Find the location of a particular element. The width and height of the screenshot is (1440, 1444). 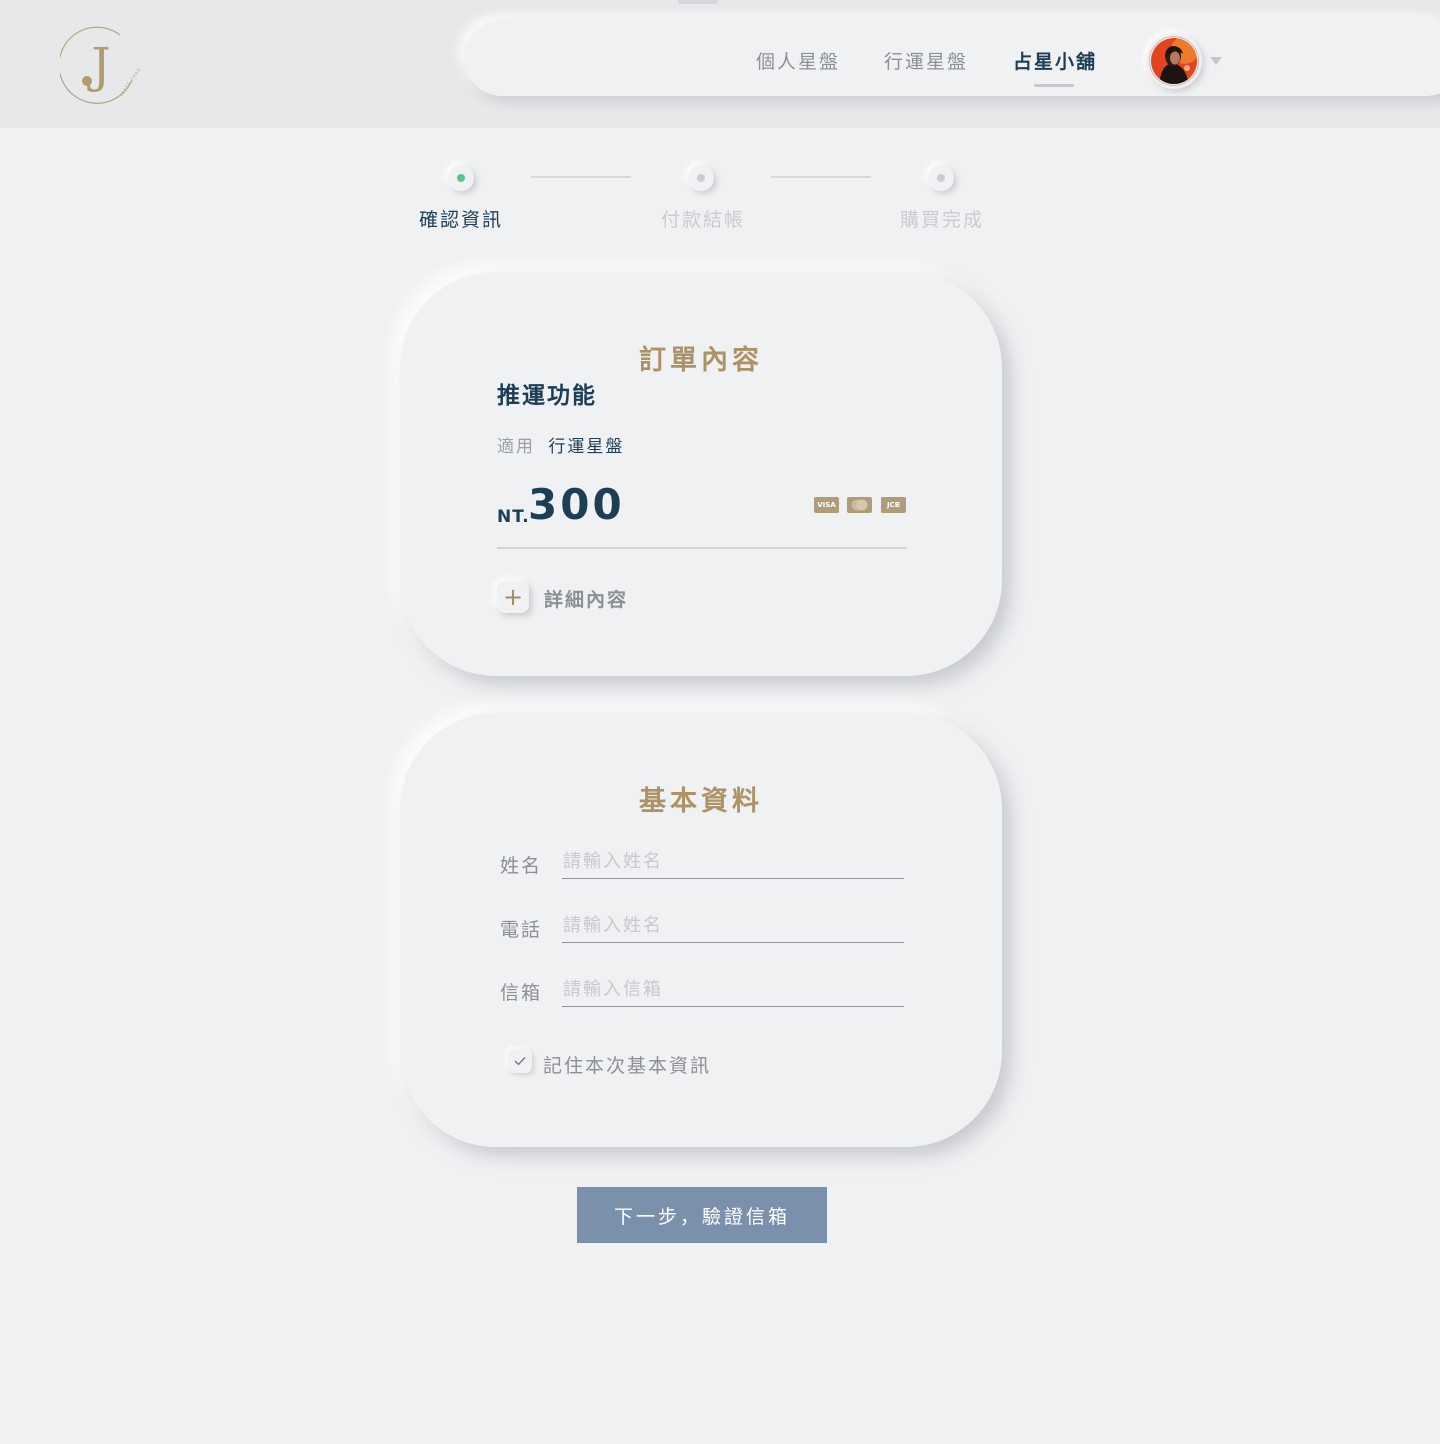

step-label-payment: 付款結帳 is located at coordinates (703, 220).